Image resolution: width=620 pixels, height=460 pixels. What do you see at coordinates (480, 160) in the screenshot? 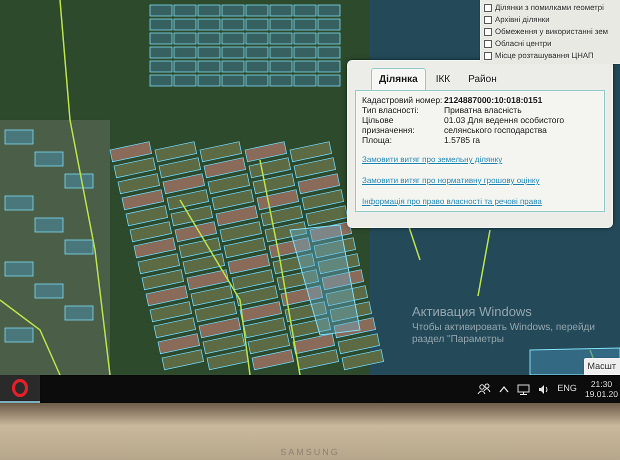
I see `popup-link: Замовити витяг про земельну ділянку` at bounding box center [480, 160].